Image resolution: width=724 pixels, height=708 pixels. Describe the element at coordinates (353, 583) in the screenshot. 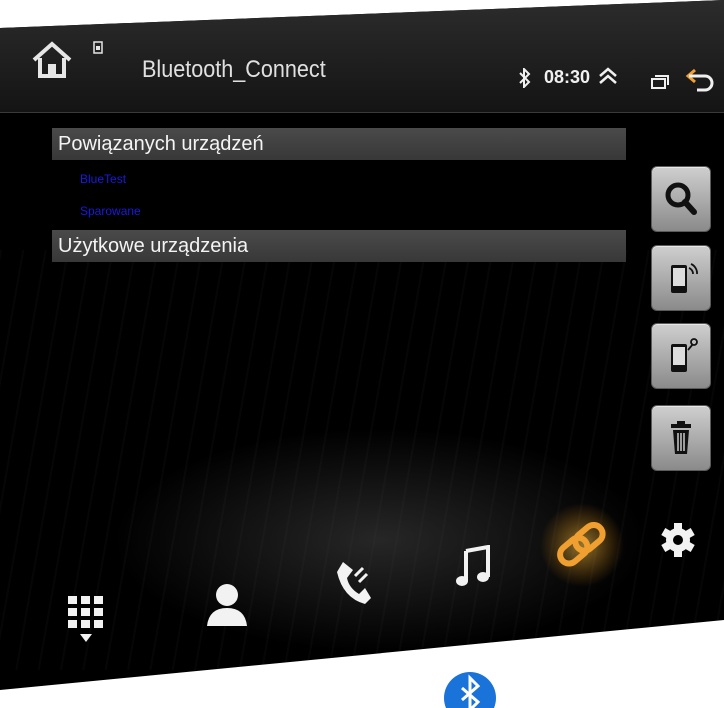

I see `call-log-icon` at that location.